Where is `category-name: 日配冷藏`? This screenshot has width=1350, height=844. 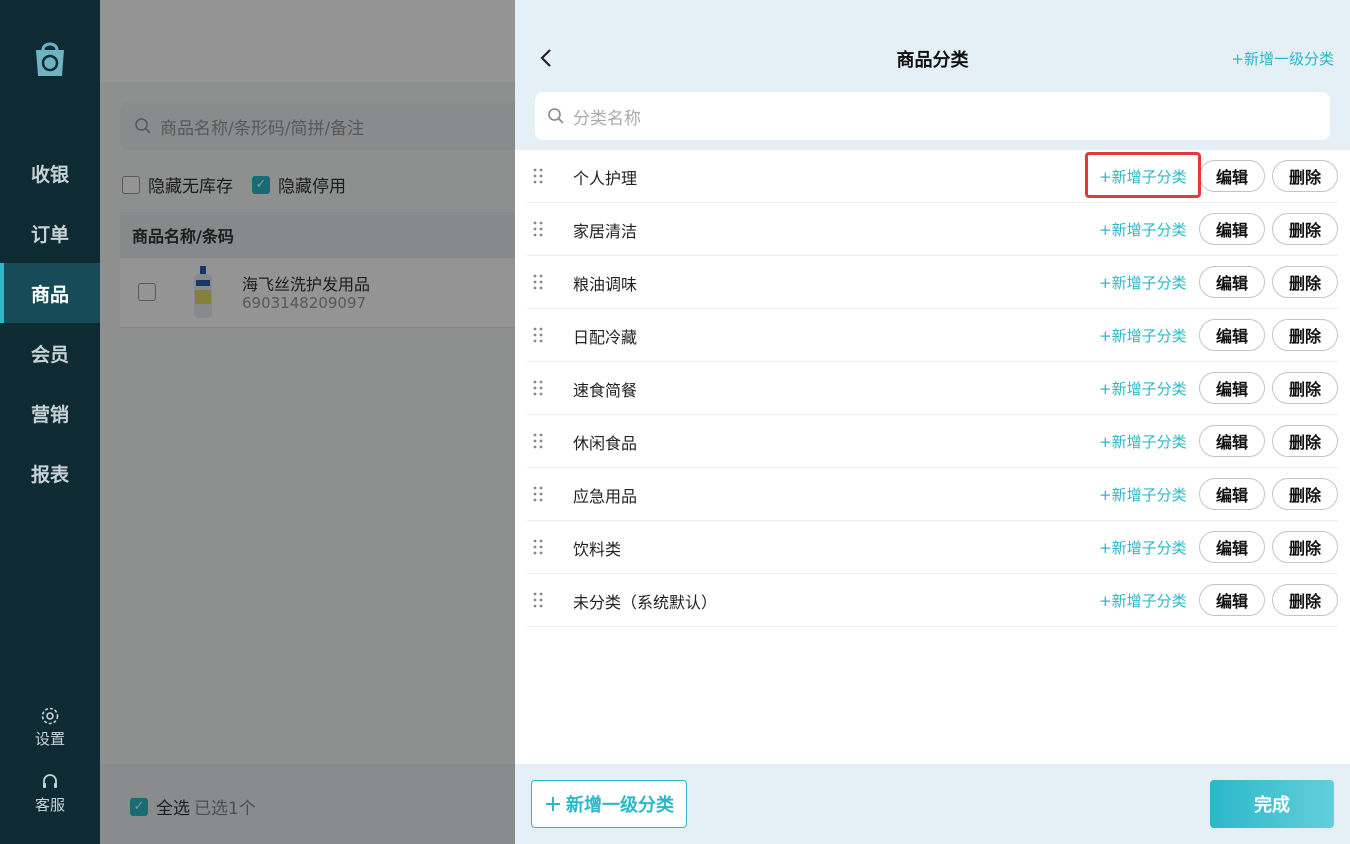
category-name: 日配冷藏 is located at coordinates (605, 337).